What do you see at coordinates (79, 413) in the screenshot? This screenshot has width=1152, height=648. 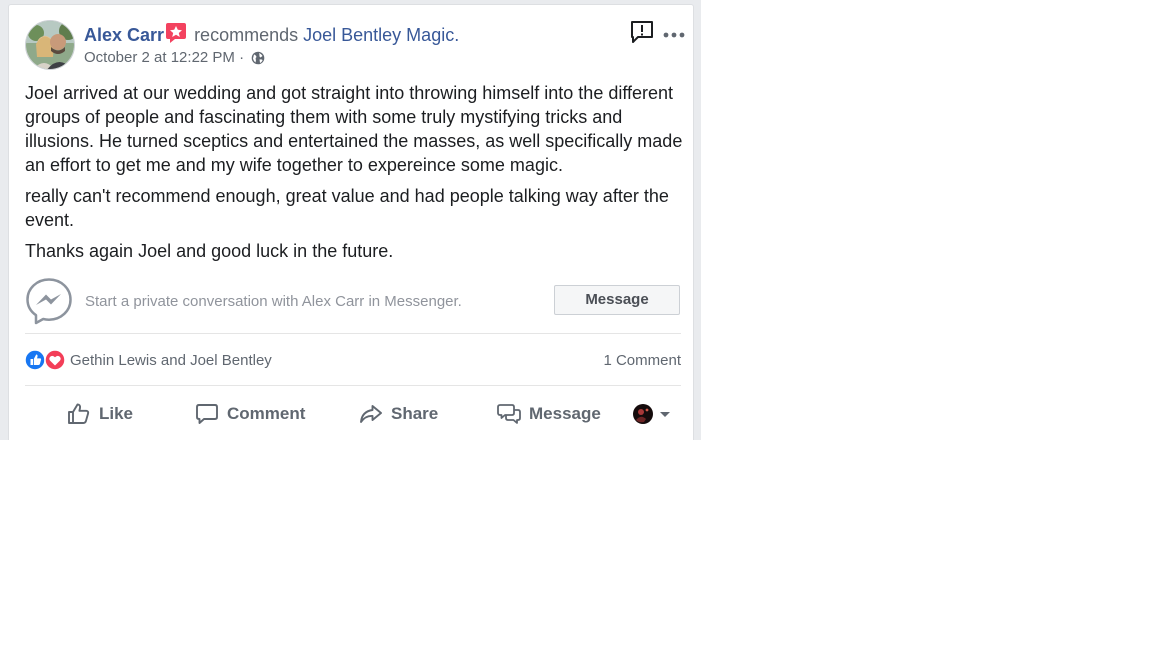 I see `thumbs-up-icon` at bounding box center [79, 413].